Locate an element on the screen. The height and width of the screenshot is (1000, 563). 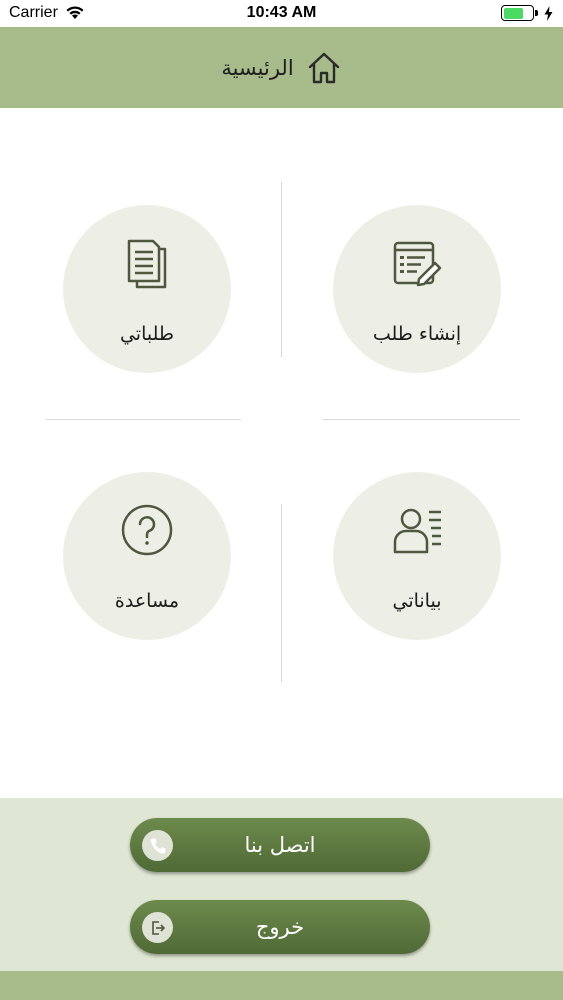
tile-my-requests: طلباتي is located at coordinates (147, 289).